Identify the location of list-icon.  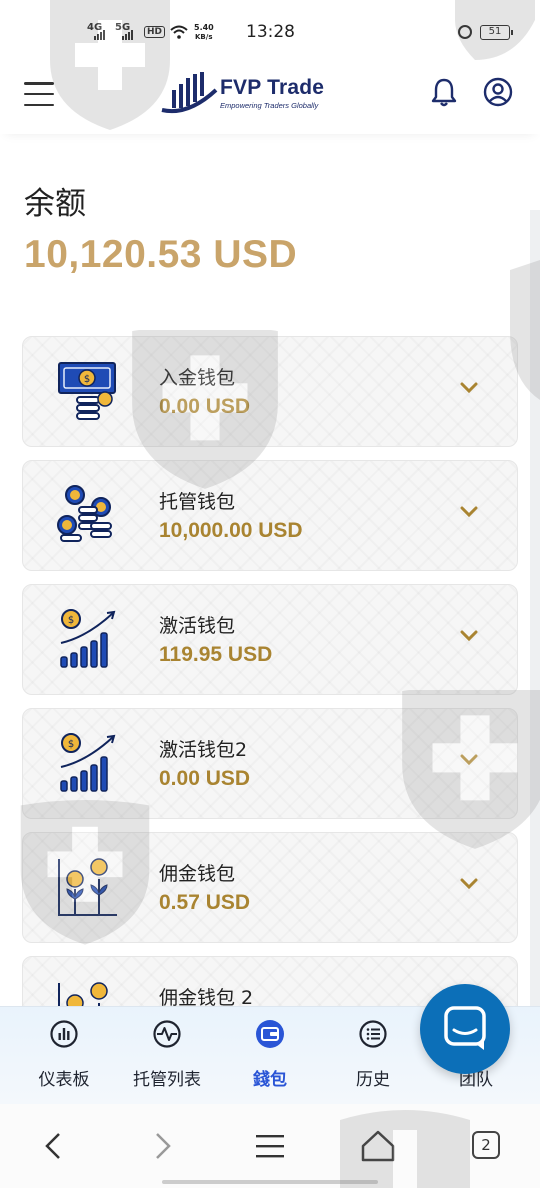
(373, 1034).